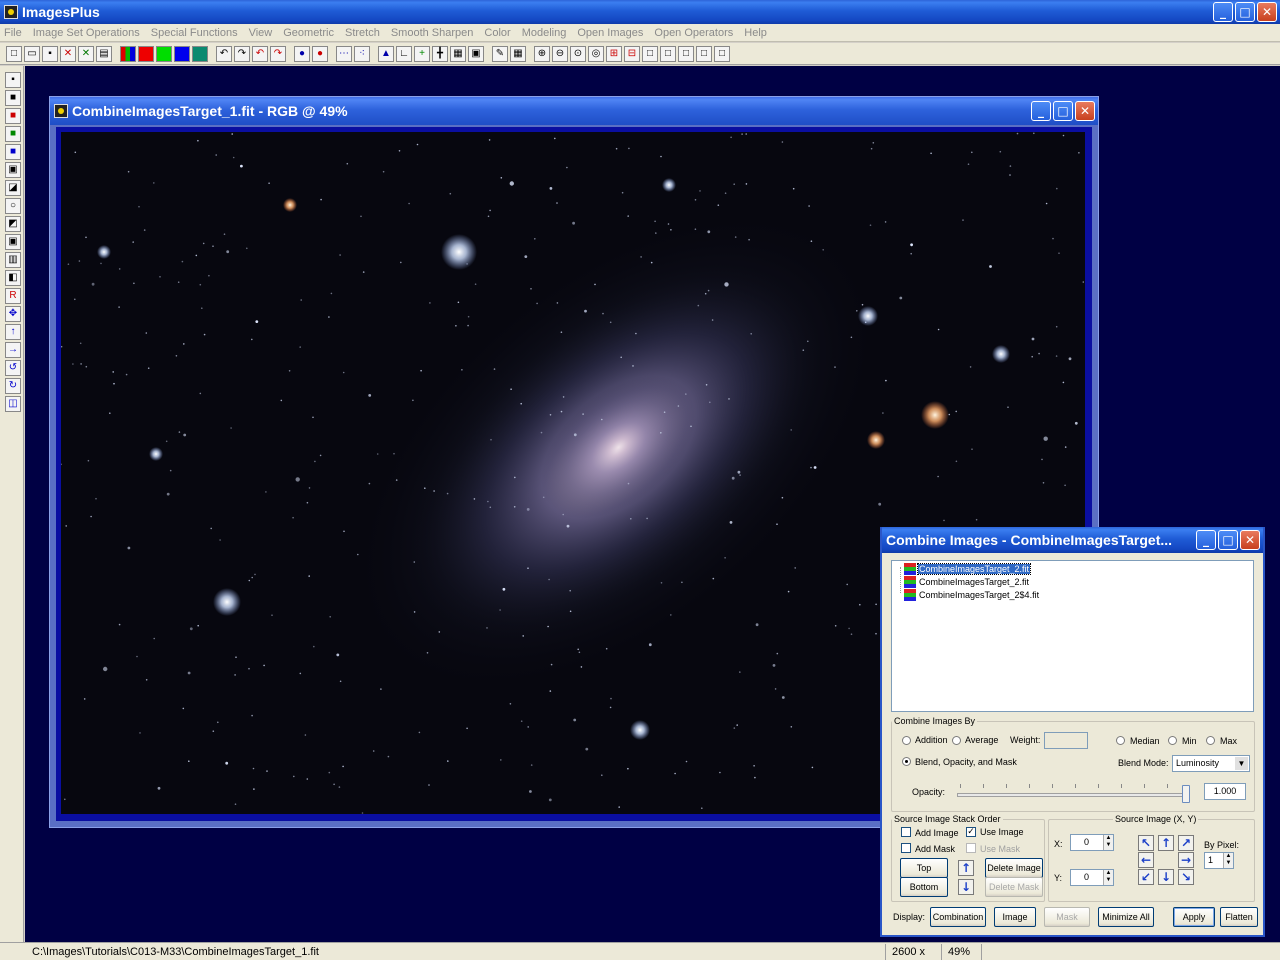 The height and width of the screenshot is (960, 1280). Describe the element at coordinates (1092, 877) in the screenshot. I see `y-offset-stepper: 0 ▲ ▼` at that location.